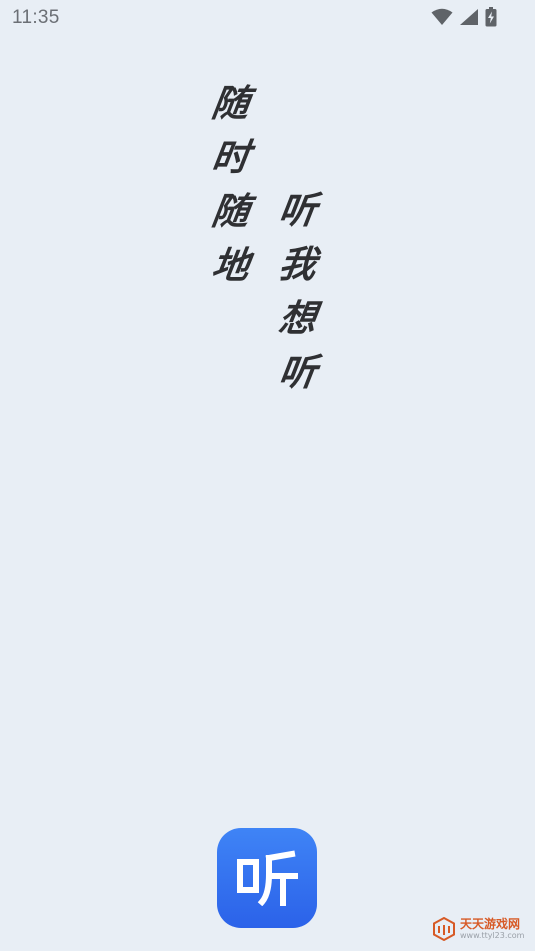 The image size is (535, 951). I want to click on status-bar: 11:35, so click(267, 18).